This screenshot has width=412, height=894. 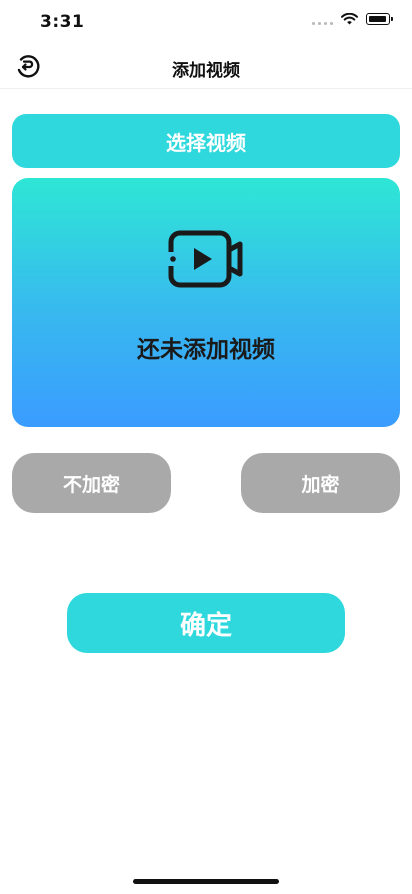 I want to click on wifi-icon, so click(x=349, y=19).